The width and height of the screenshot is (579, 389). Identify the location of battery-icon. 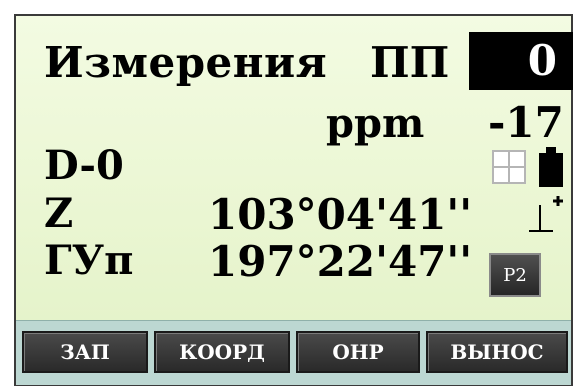
(551, 167).